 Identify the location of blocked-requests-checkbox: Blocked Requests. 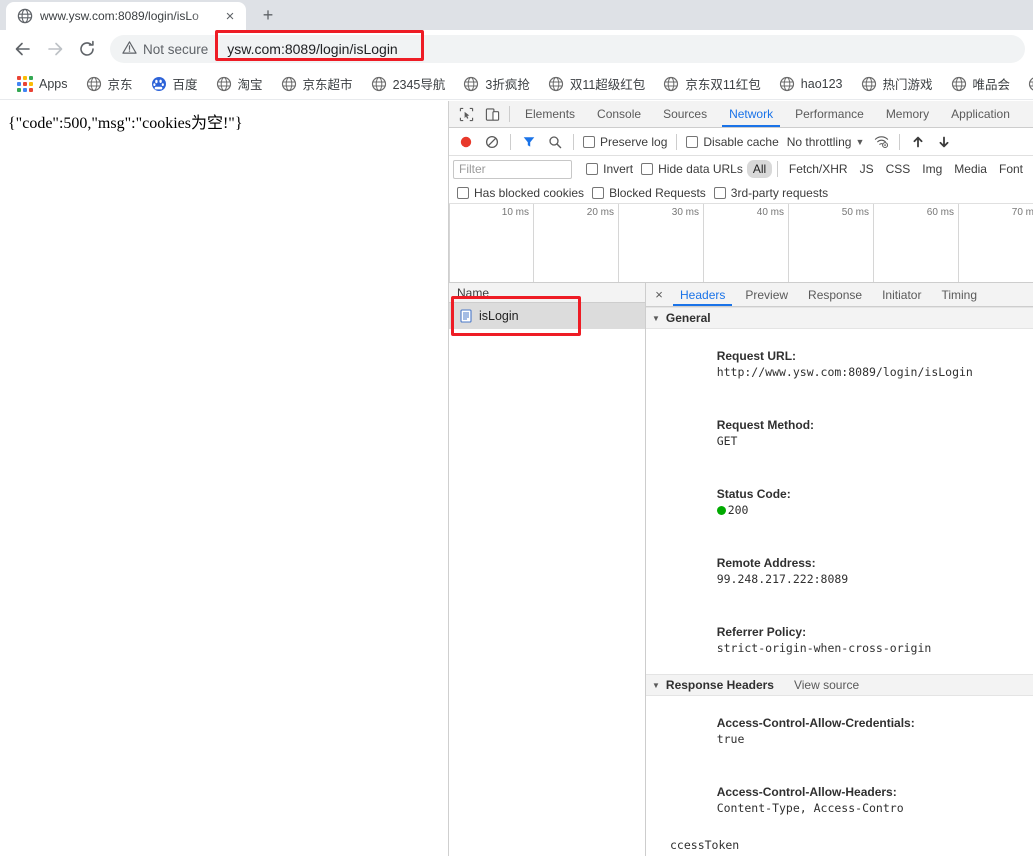
(649, 193).